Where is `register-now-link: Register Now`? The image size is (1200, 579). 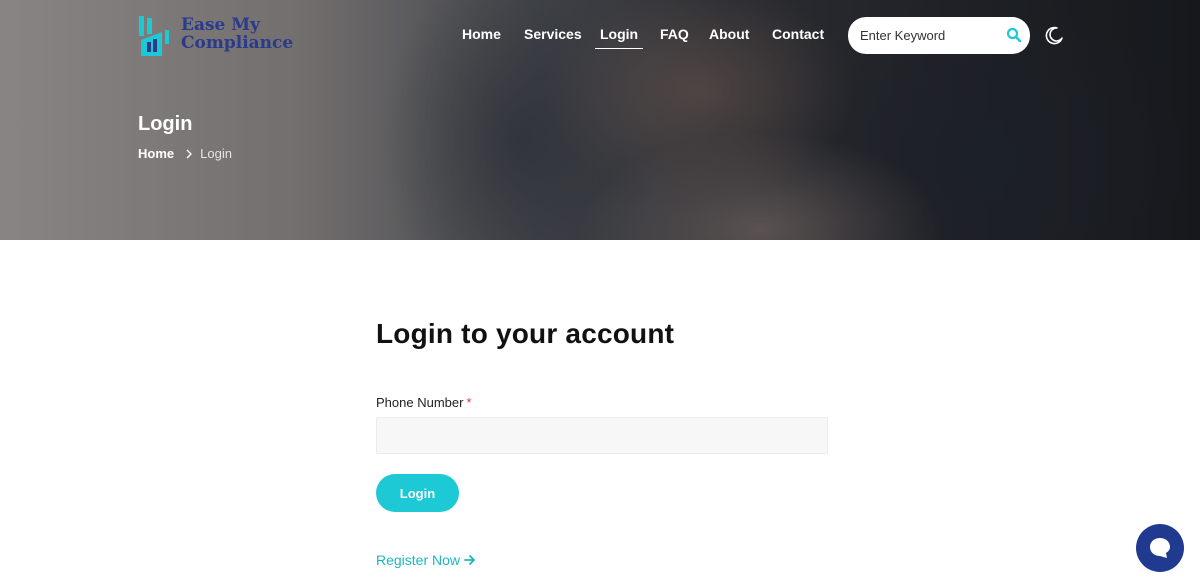
register-now-link: Register Now is located at coordinates (426, 560).